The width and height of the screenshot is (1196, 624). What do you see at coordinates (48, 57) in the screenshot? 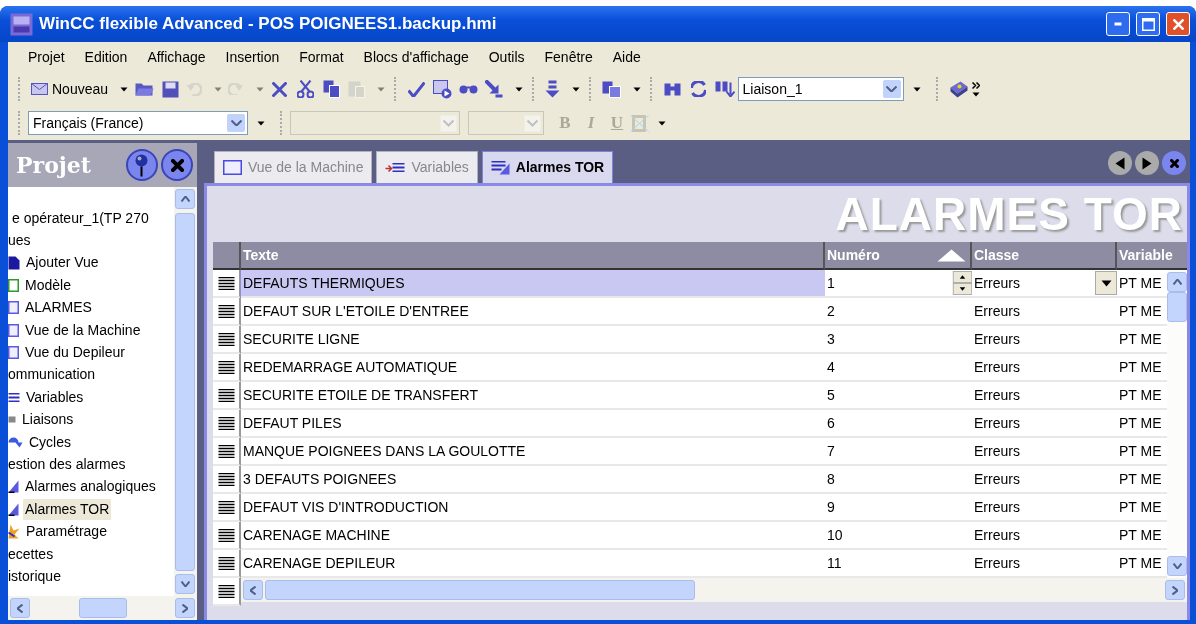
I see `menu-item: Projet` at bounding box center [48, 57].